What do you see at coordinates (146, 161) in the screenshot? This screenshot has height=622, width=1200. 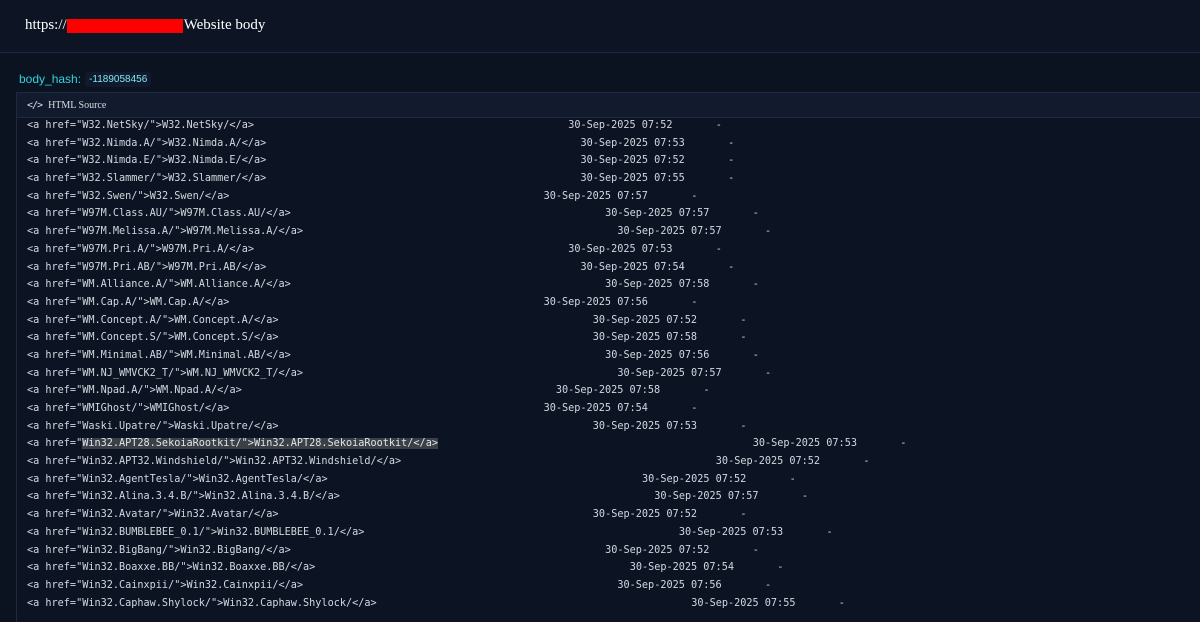 I see `anchor-tag: <a href="W32.Nimda.E/">W32.Nimda.E/</a>` at bounding box center [146, 161].